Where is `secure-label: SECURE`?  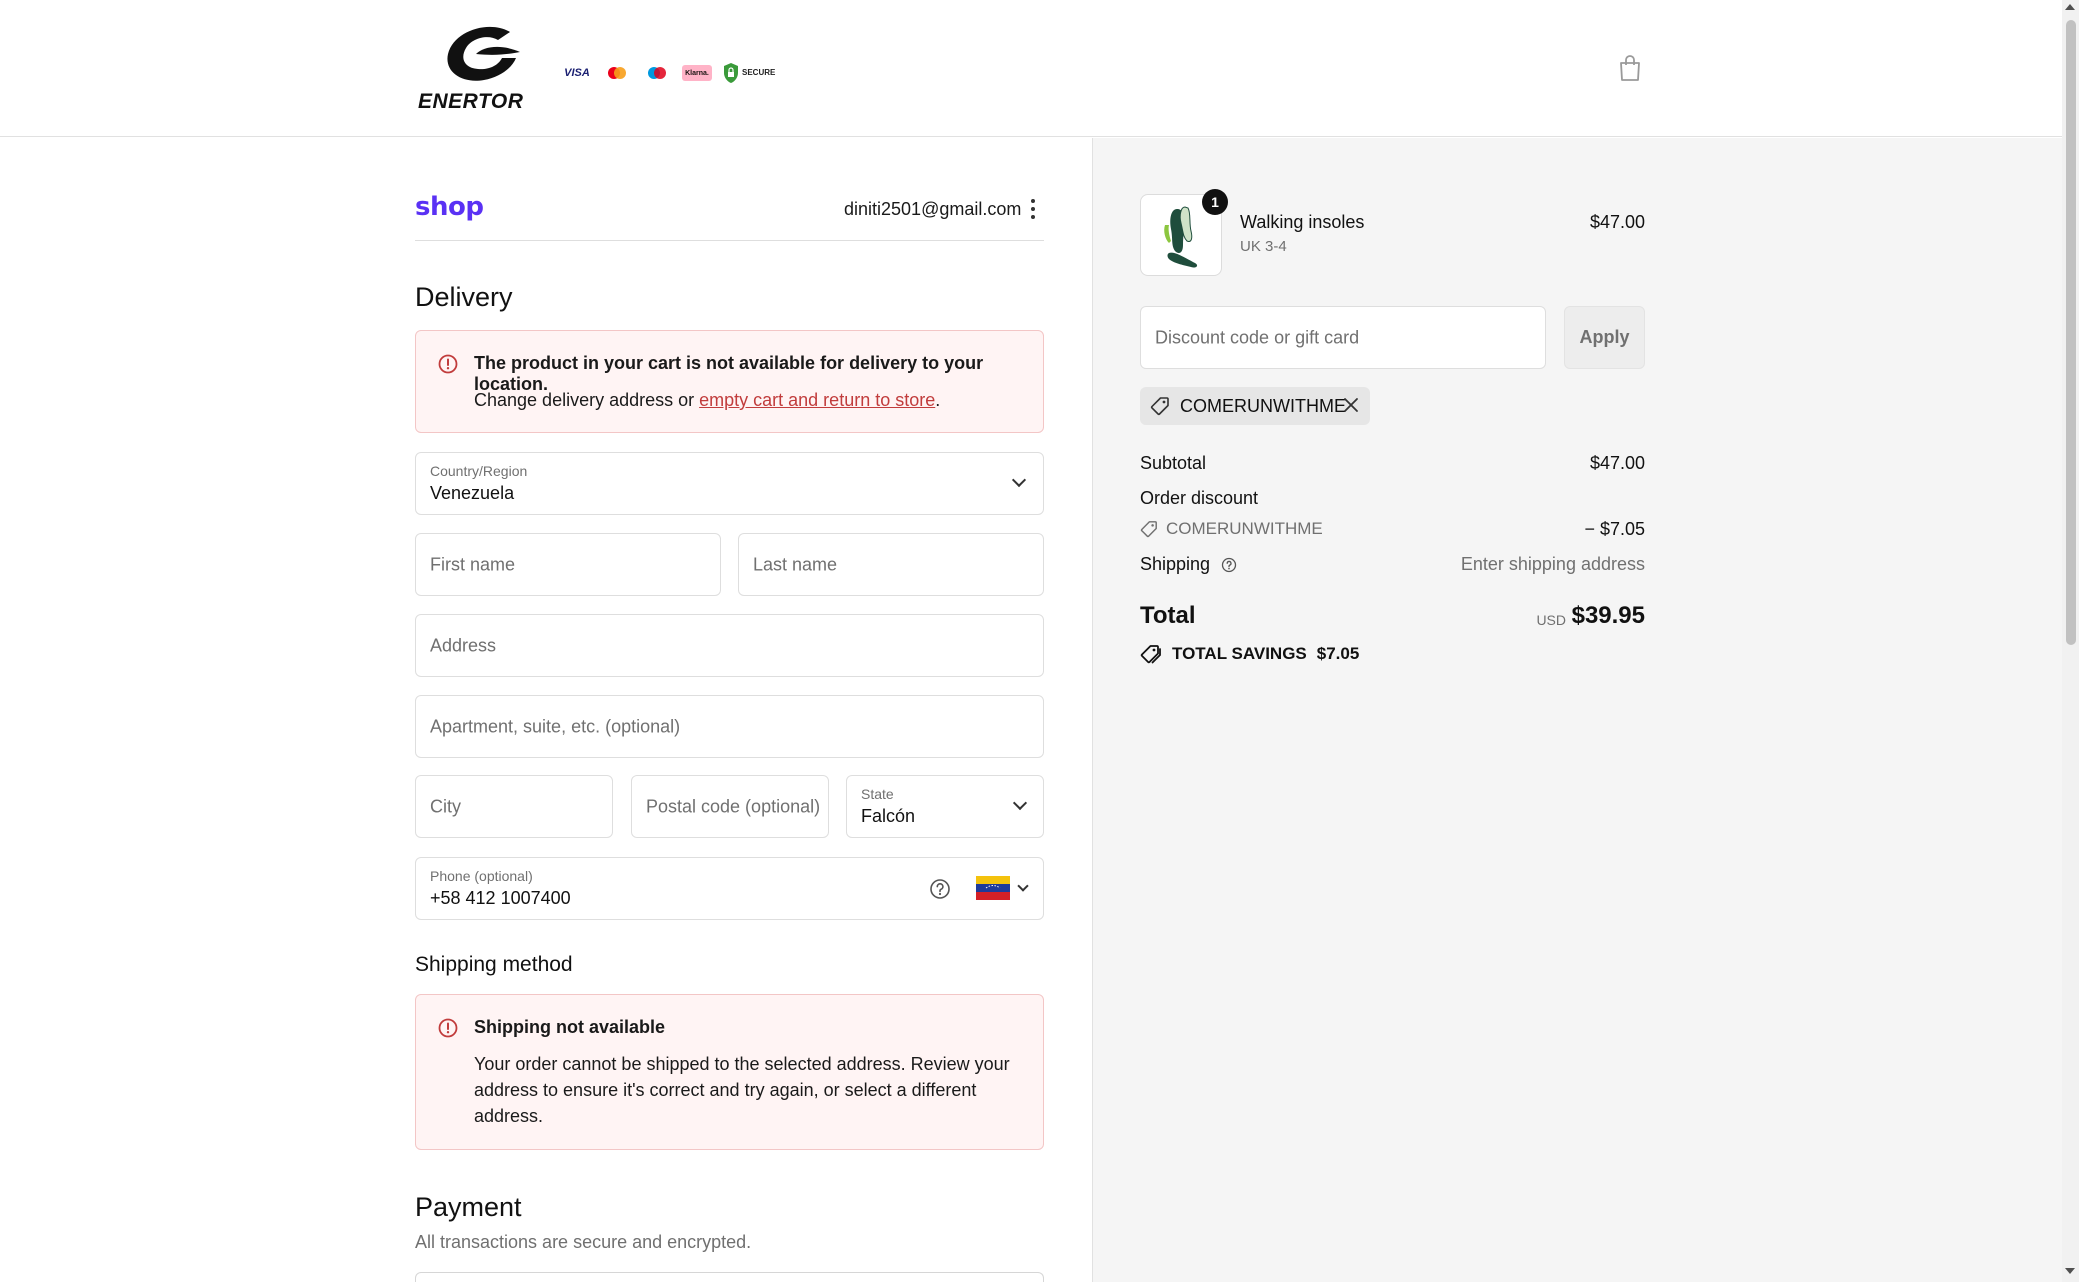
secure-label: SECURE is located at coordinates (759, 72).